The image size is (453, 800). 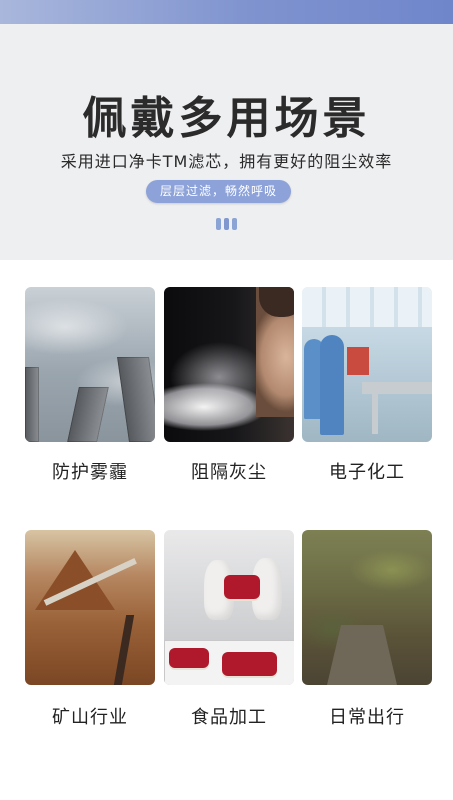 What do you see at coordinates (90, 607) in the screenshot?
I see `scene-image-mining` at bounding box center [90, 607].